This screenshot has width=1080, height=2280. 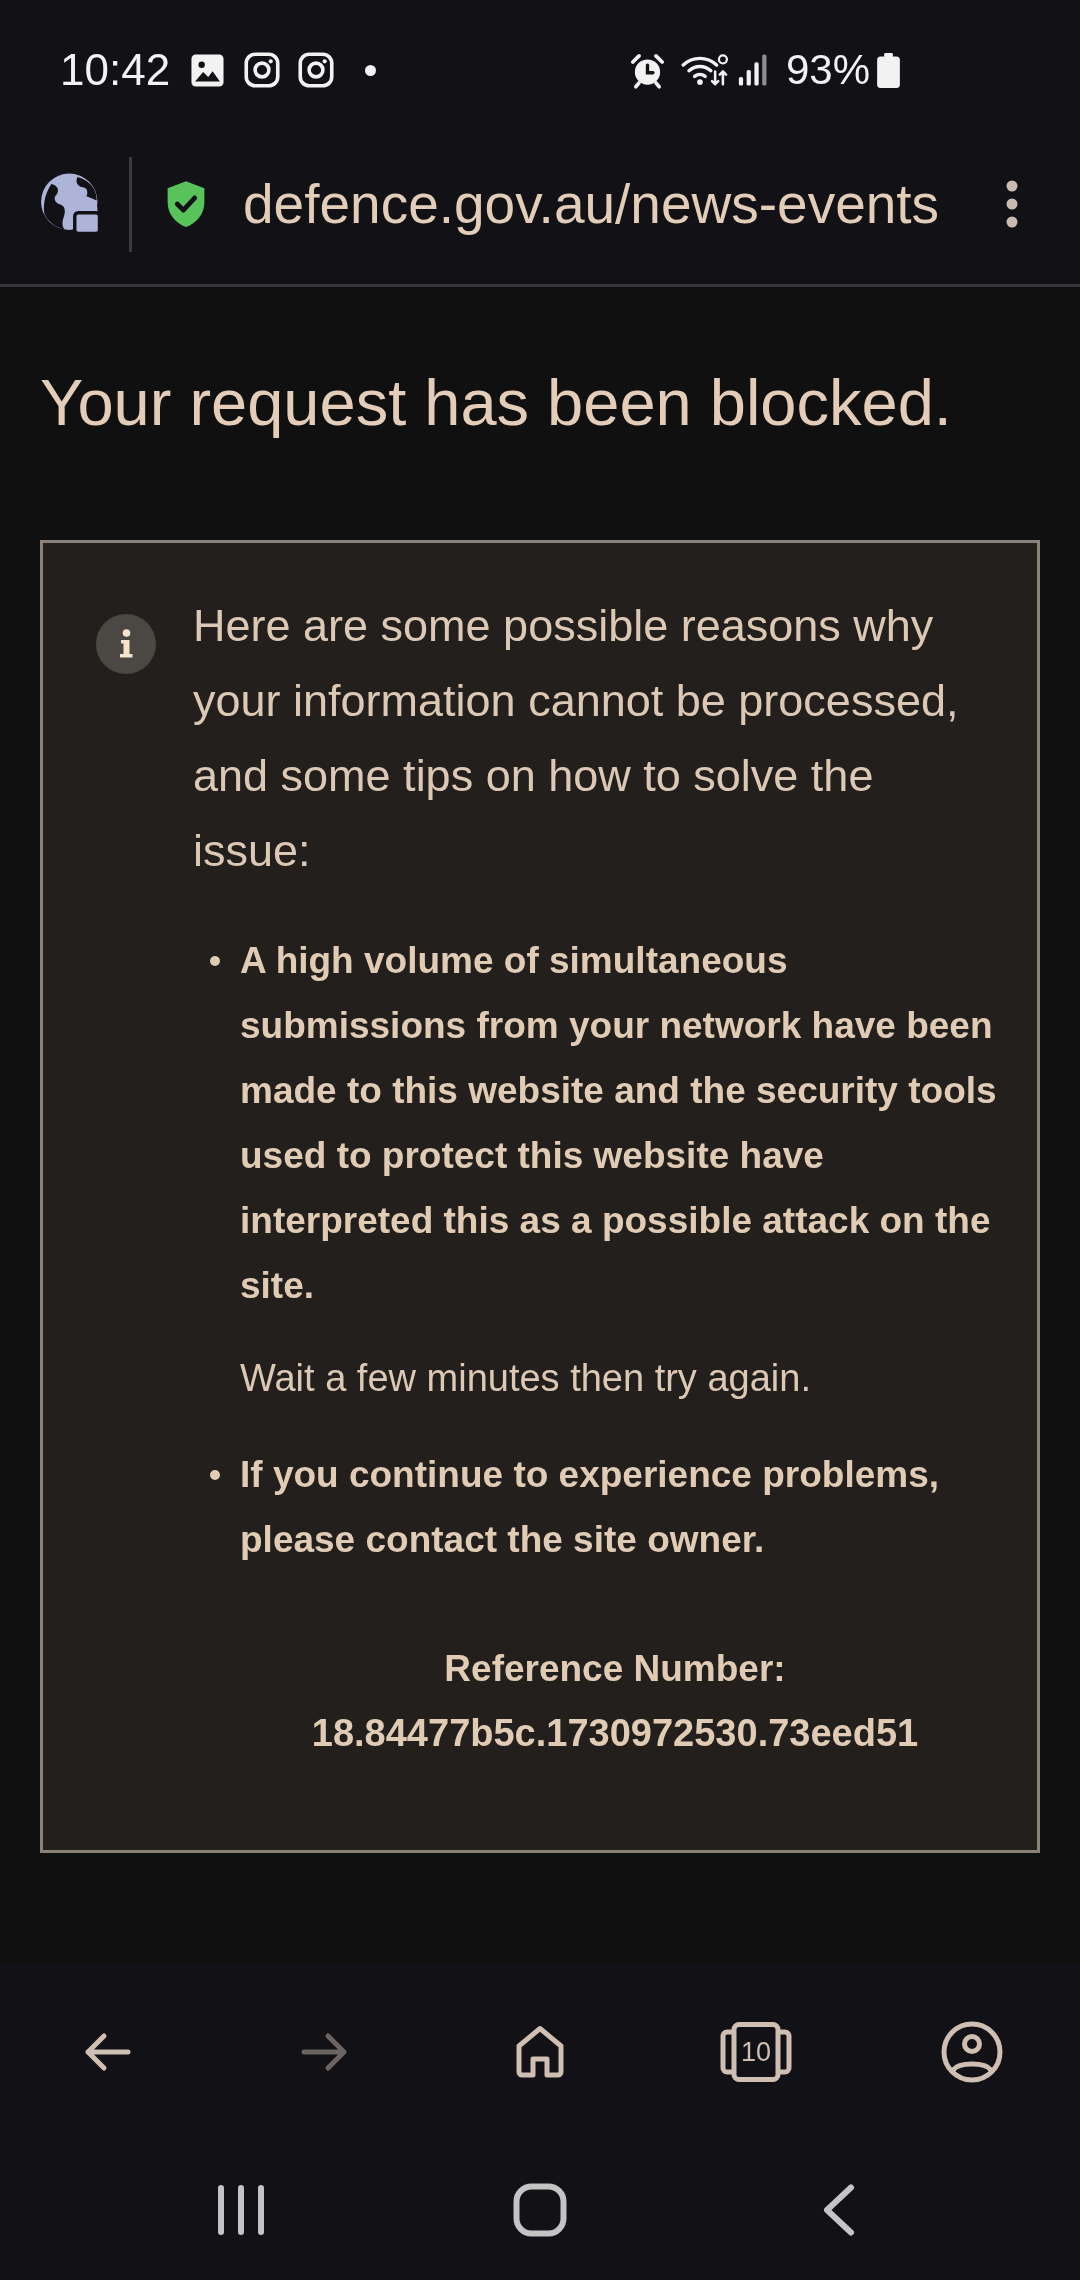 What do you see at coordinates (186, 204) in the screenshot?
I see `shield-check-icon` at bounding box center [186, 204].